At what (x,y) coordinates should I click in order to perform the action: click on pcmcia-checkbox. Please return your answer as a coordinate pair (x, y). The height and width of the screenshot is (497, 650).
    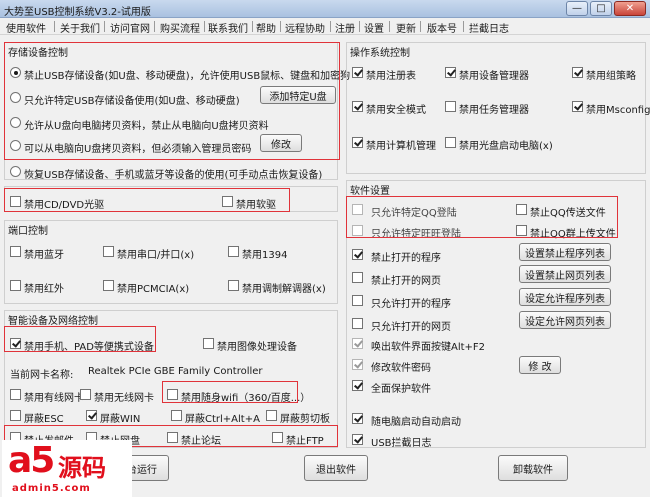
    Looking at the image, I should click on (108, 285).